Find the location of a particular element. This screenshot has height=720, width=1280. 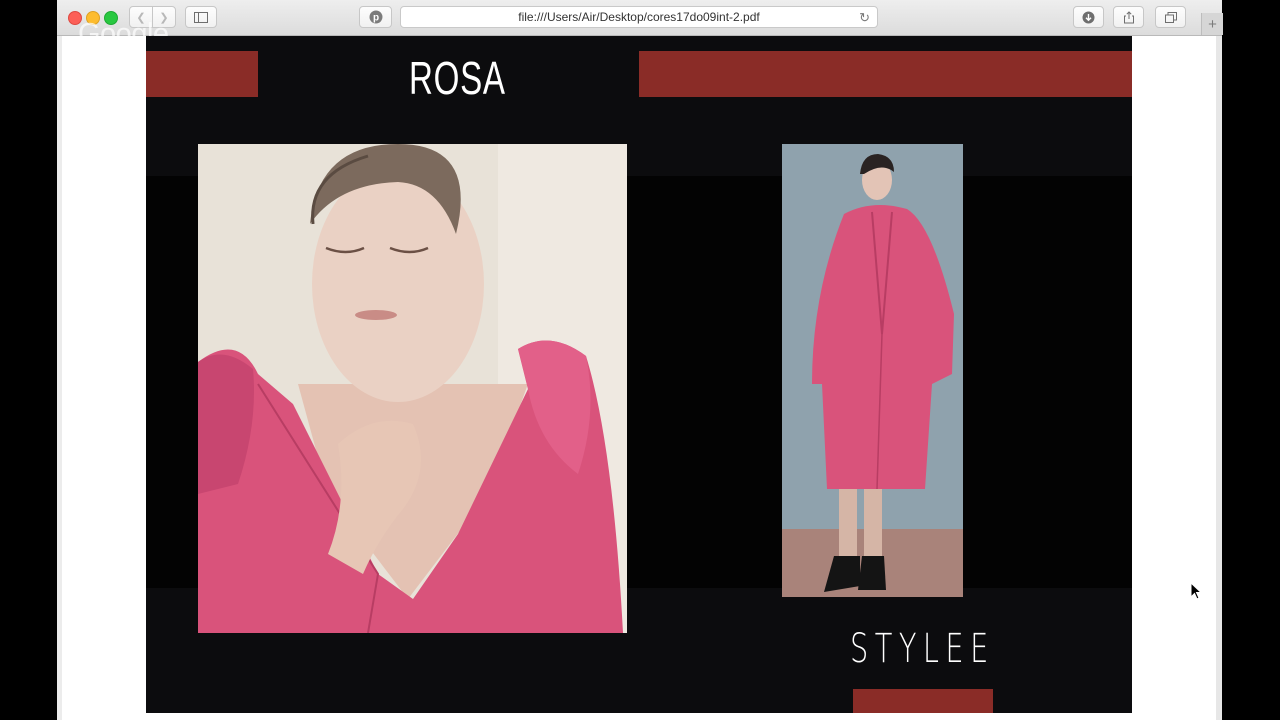

sidebar-toggle-button is located at coordinates (201, 17).